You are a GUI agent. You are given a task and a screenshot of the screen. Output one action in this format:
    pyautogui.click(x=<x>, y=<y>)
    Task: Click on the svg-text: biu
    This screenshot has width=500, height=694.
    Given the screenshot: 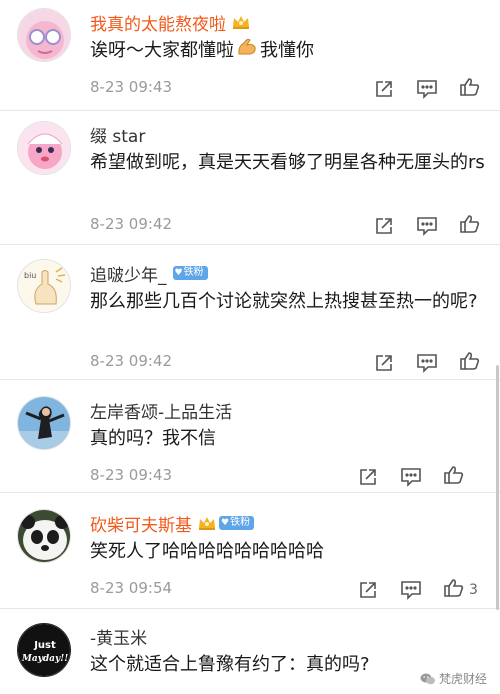 What is the action you would take?
    pyautogui.click(x=30, y=275)
    